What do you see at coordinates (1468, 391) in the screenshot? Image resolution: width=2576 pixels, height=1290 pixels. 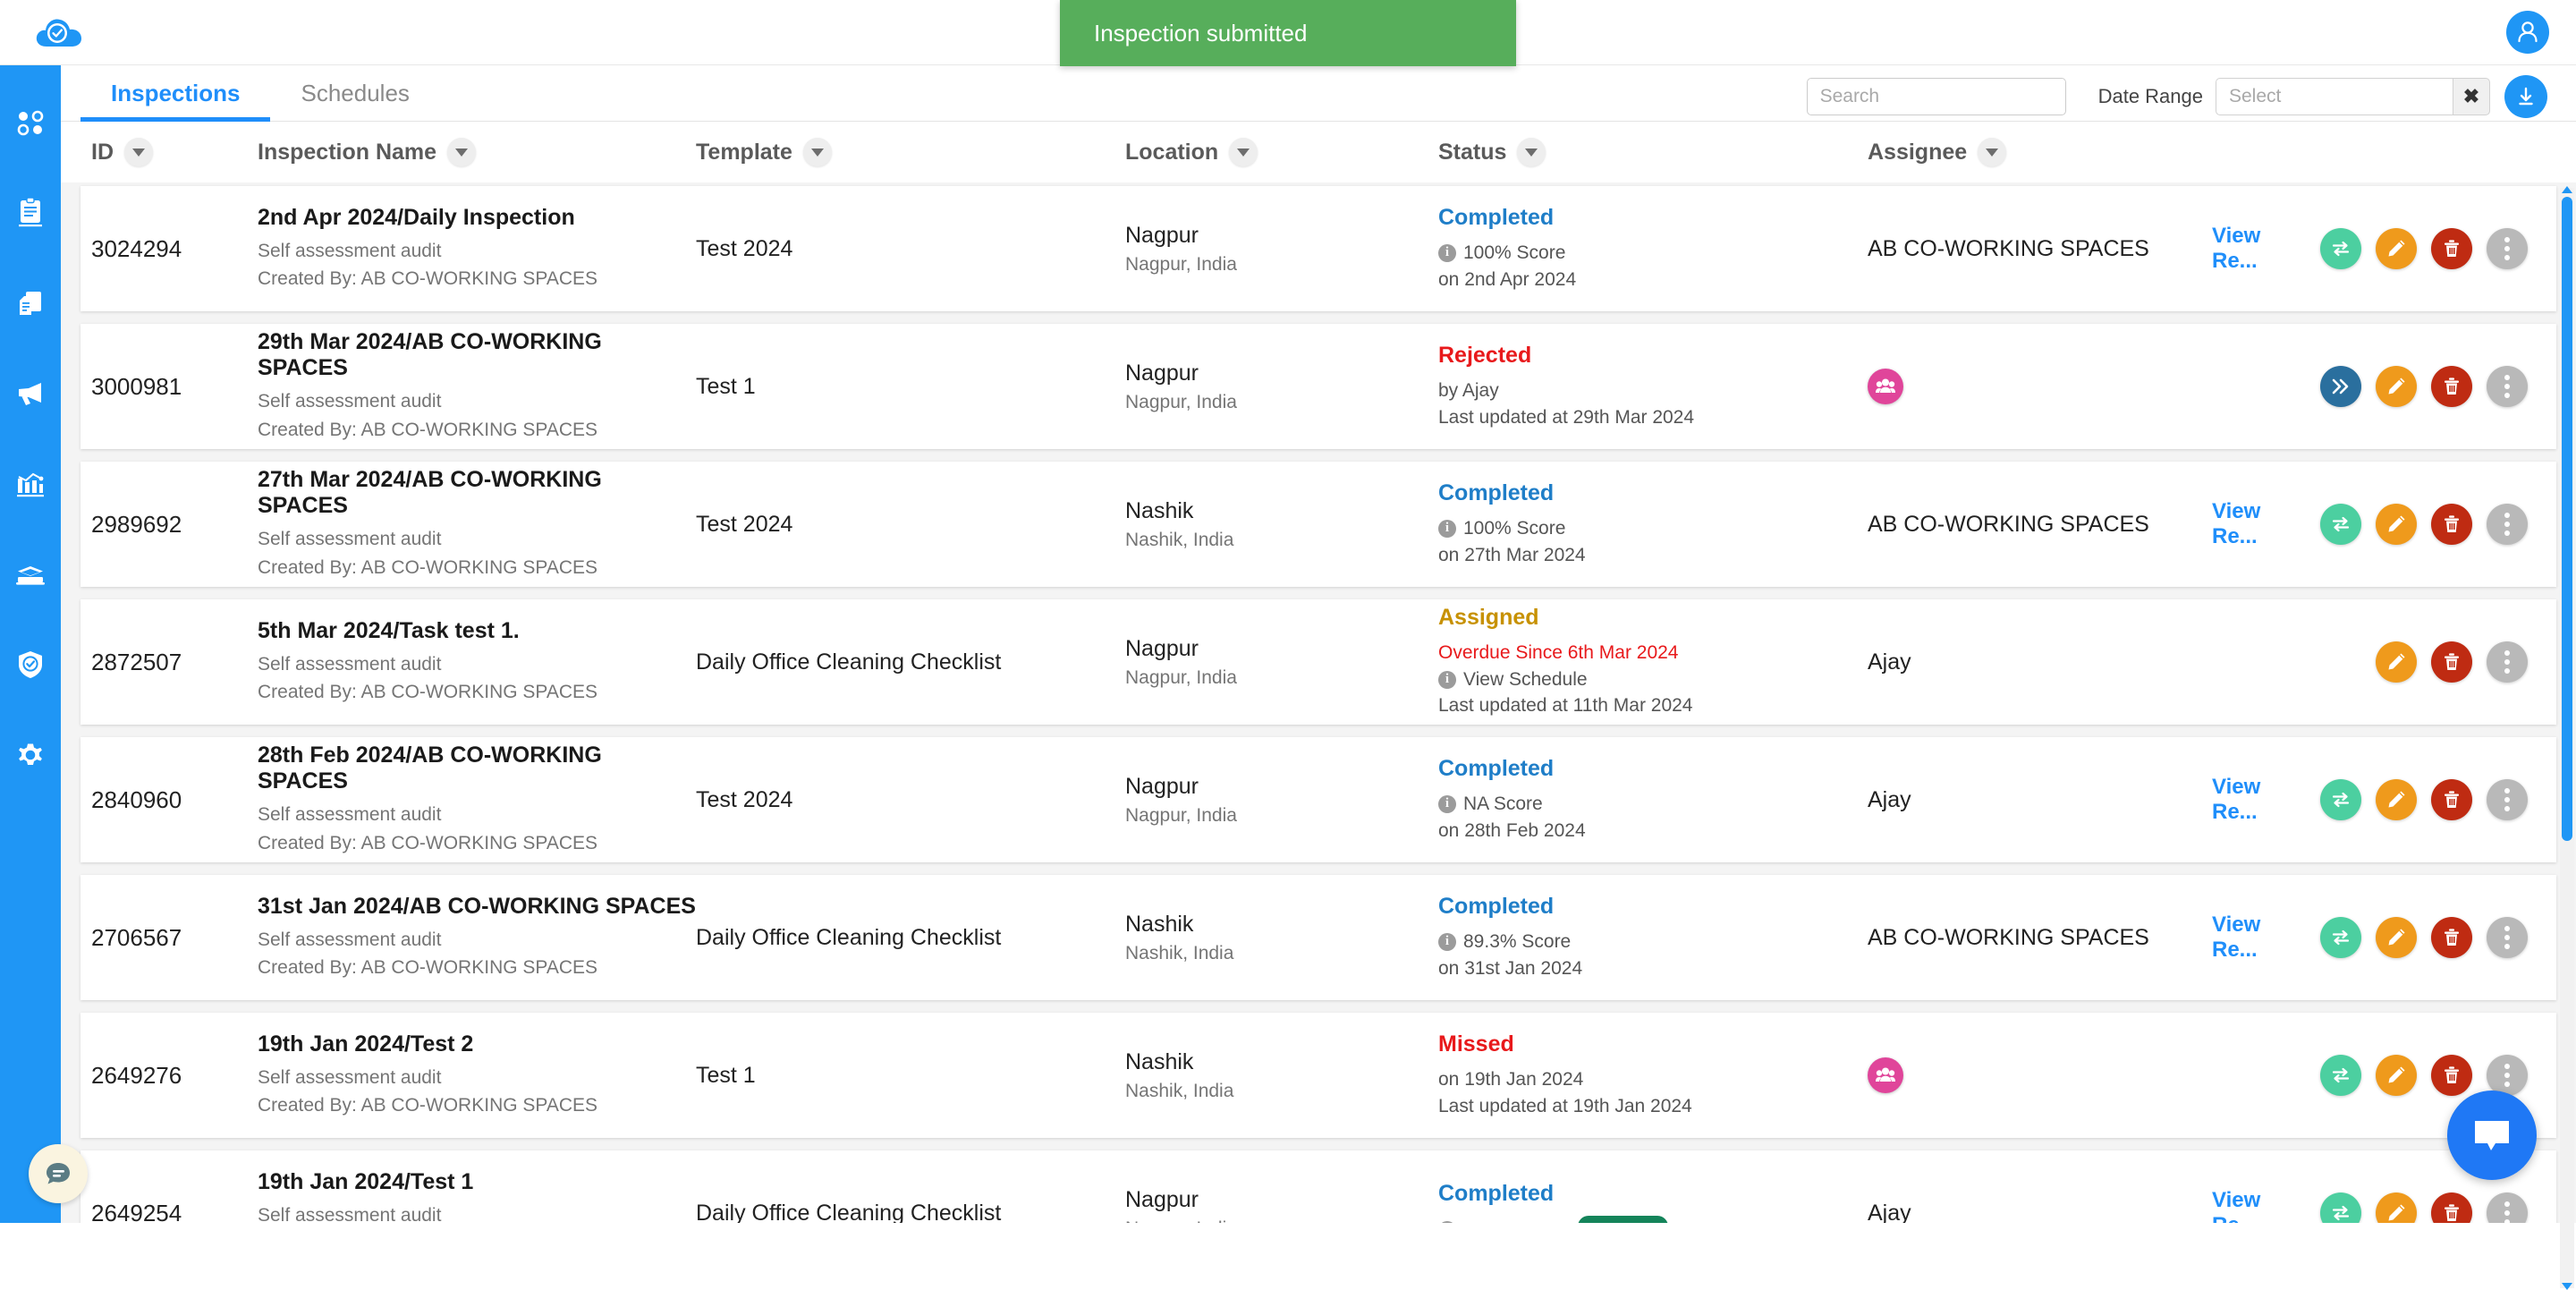 I see `status-detail-text: by Ajay` at bounding box center [1468, 391].